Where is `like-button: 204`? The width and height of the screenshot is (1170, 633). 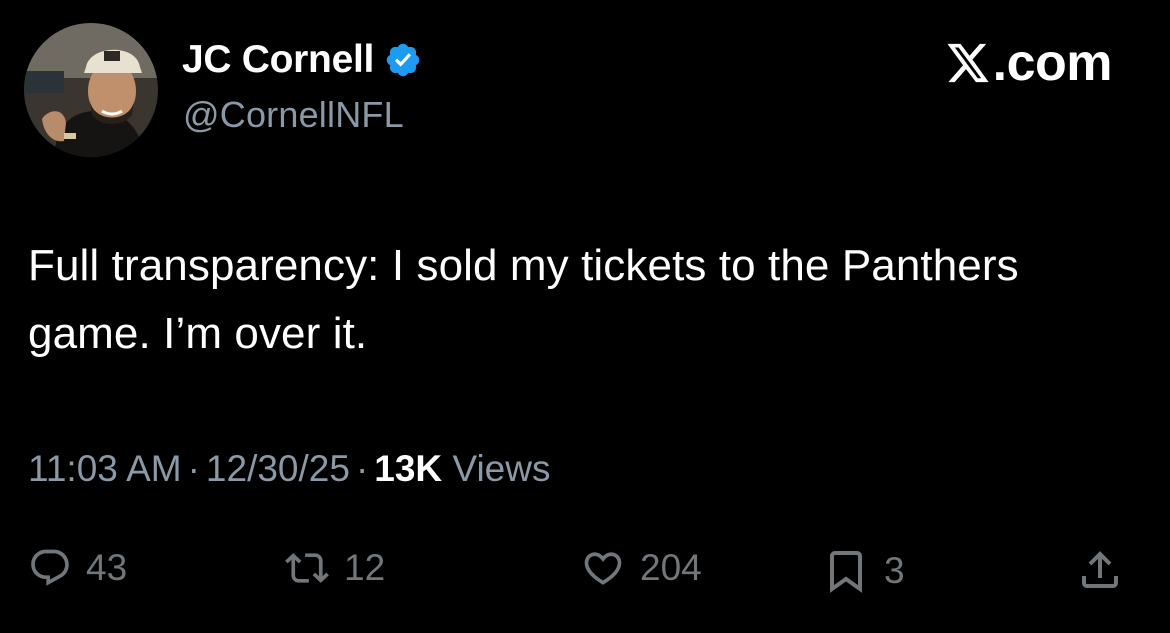
like-button: 204 is located at coordinates (641, 568).